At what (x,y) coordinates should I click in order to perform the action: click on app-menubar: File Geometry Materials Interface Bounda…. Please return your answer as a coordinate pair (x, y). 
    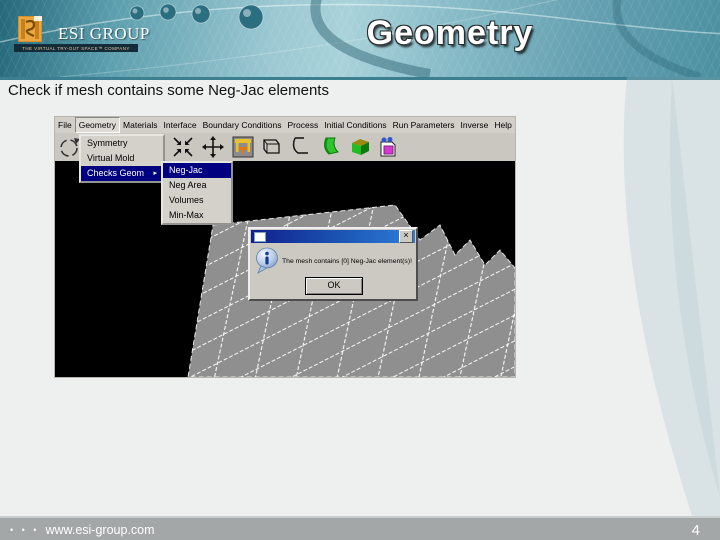
    Looking at the image, I should click on (285, 125).